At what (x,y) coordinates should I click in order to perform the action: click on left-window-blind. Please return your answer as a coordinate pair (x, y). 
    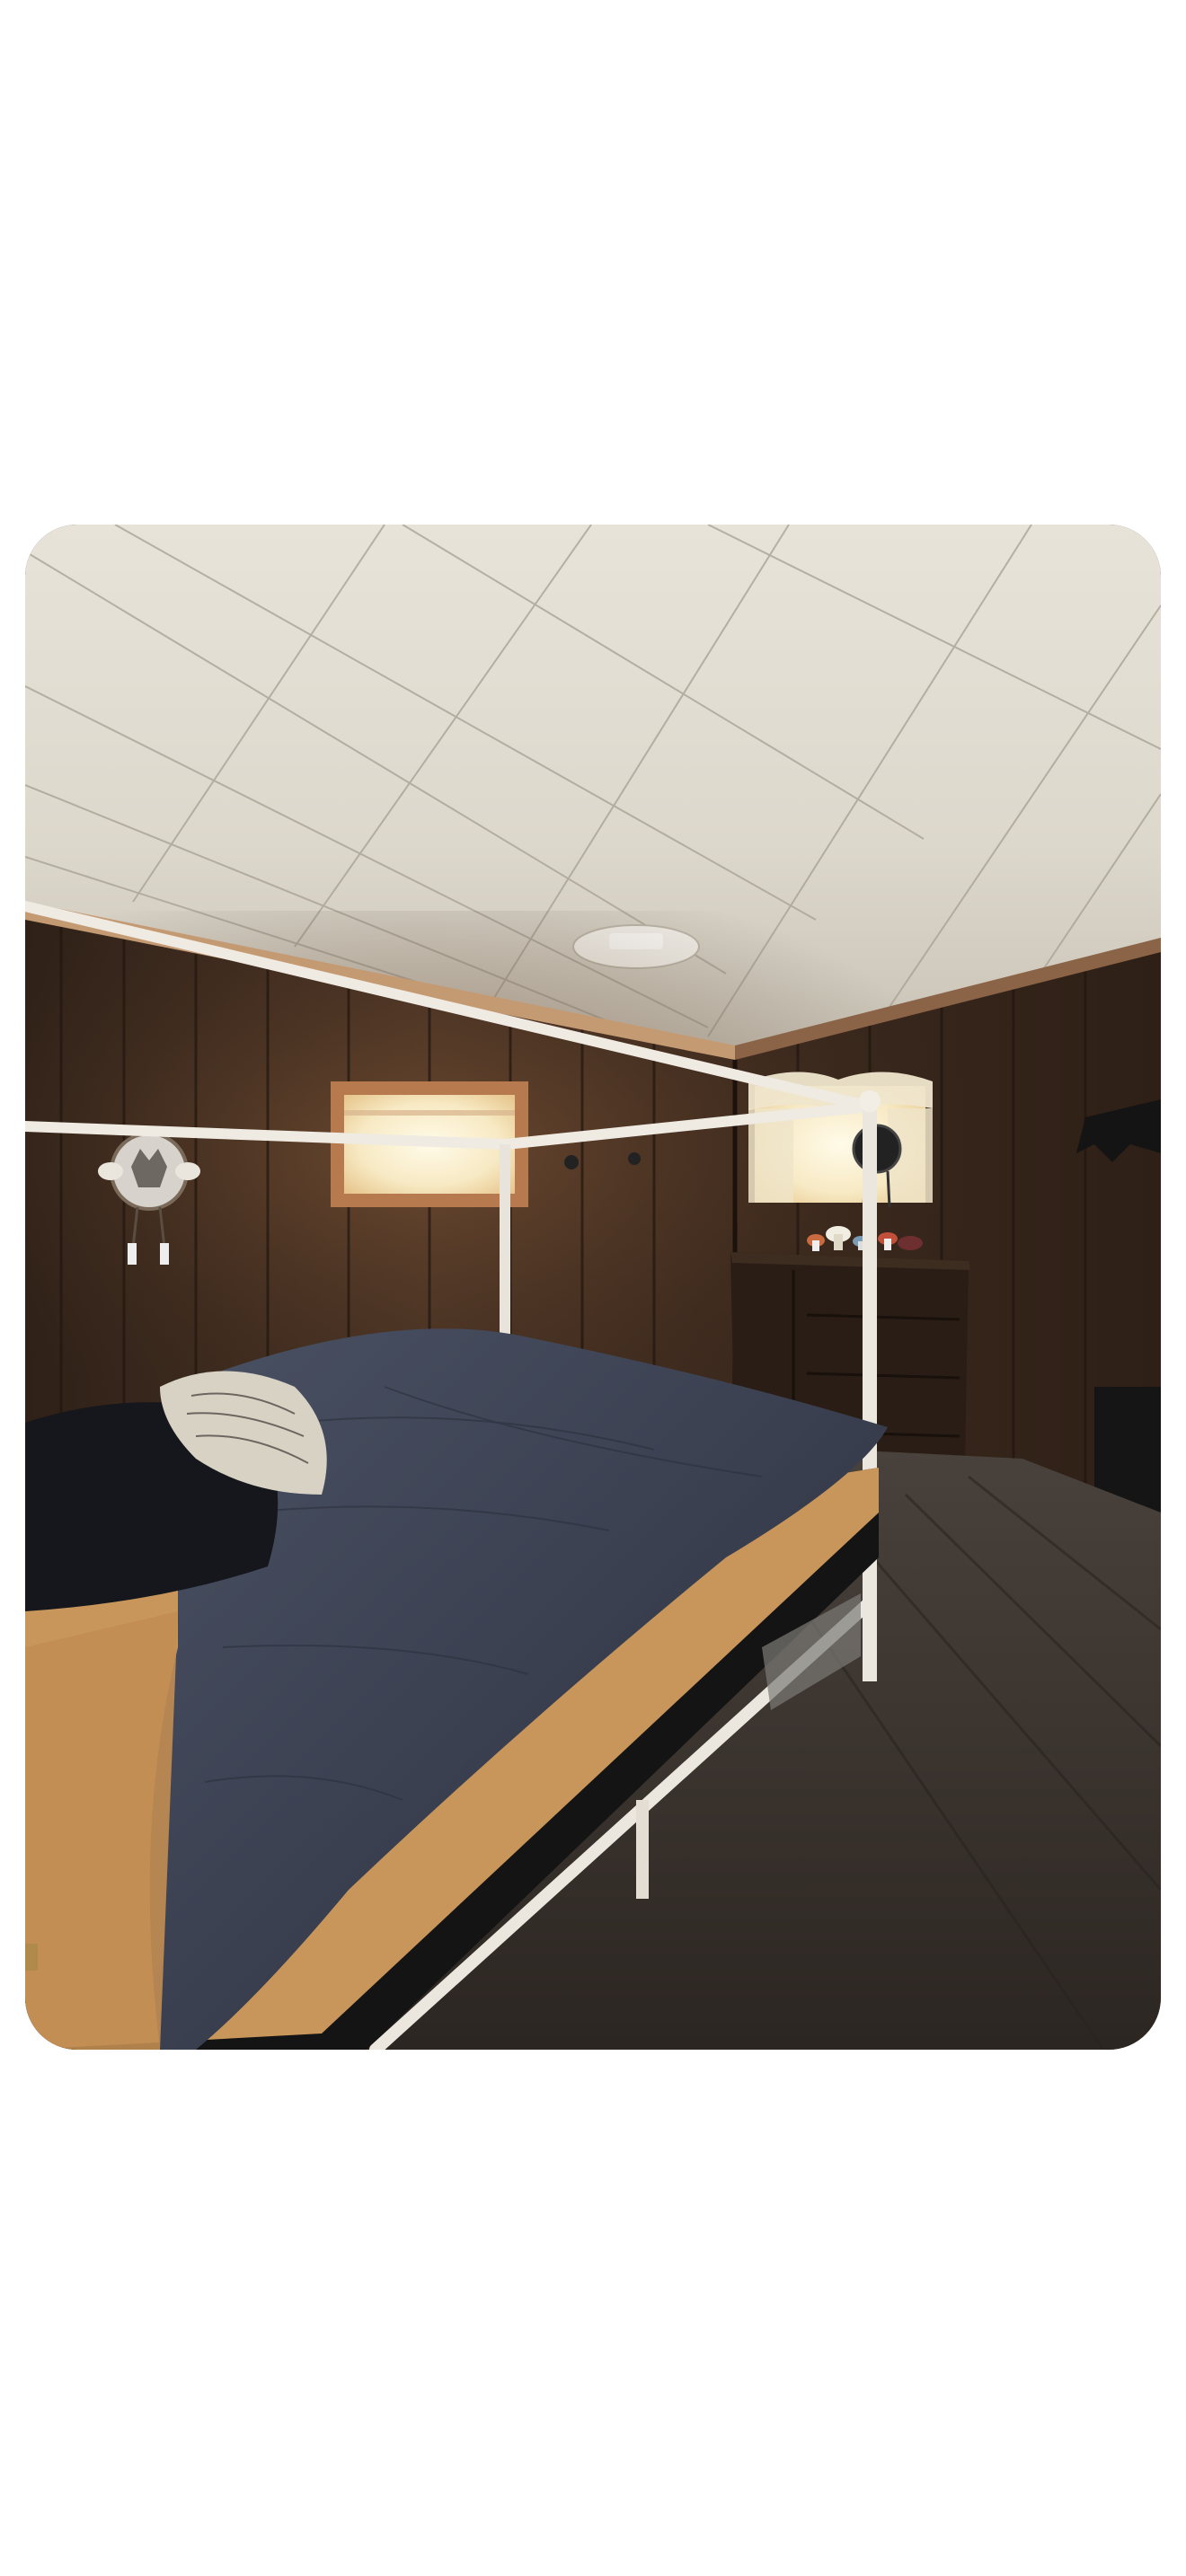
    Looking at the image, I should click on (429, 1113).